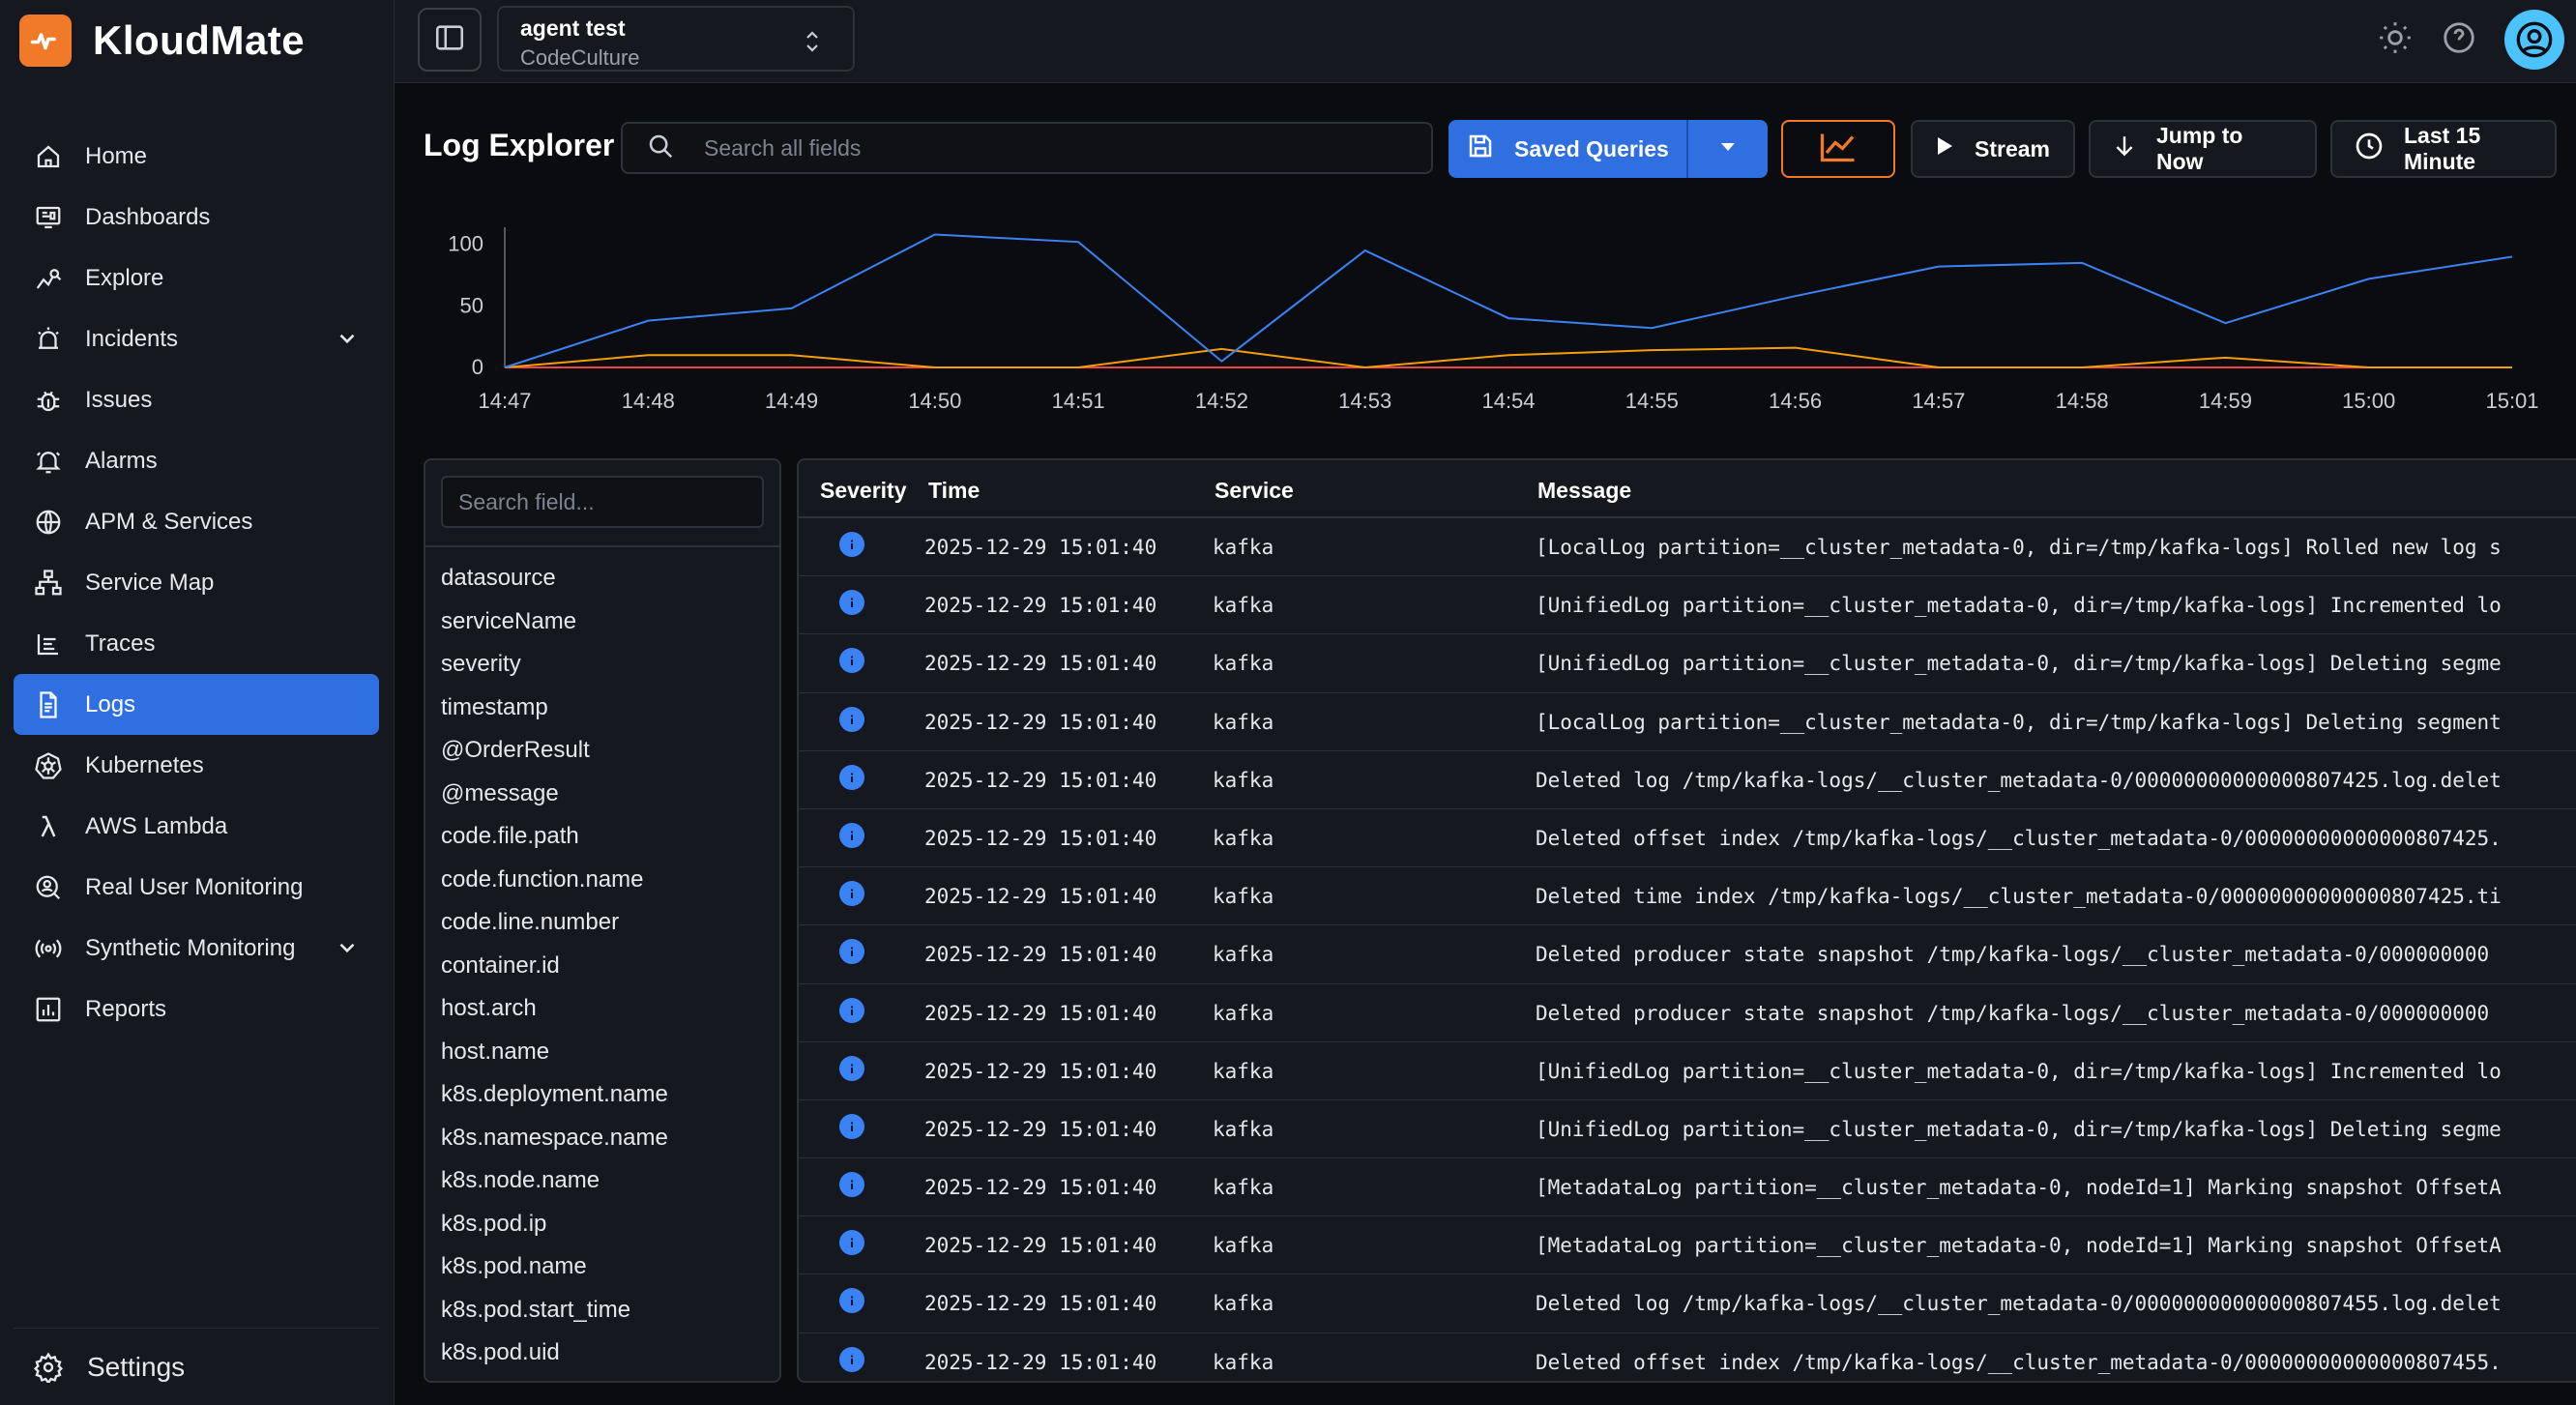 Image resolution: width=2576 pixels, height=1405 pixels. I want to click on sidebar-item-explore: Explore, so click(196, 278).